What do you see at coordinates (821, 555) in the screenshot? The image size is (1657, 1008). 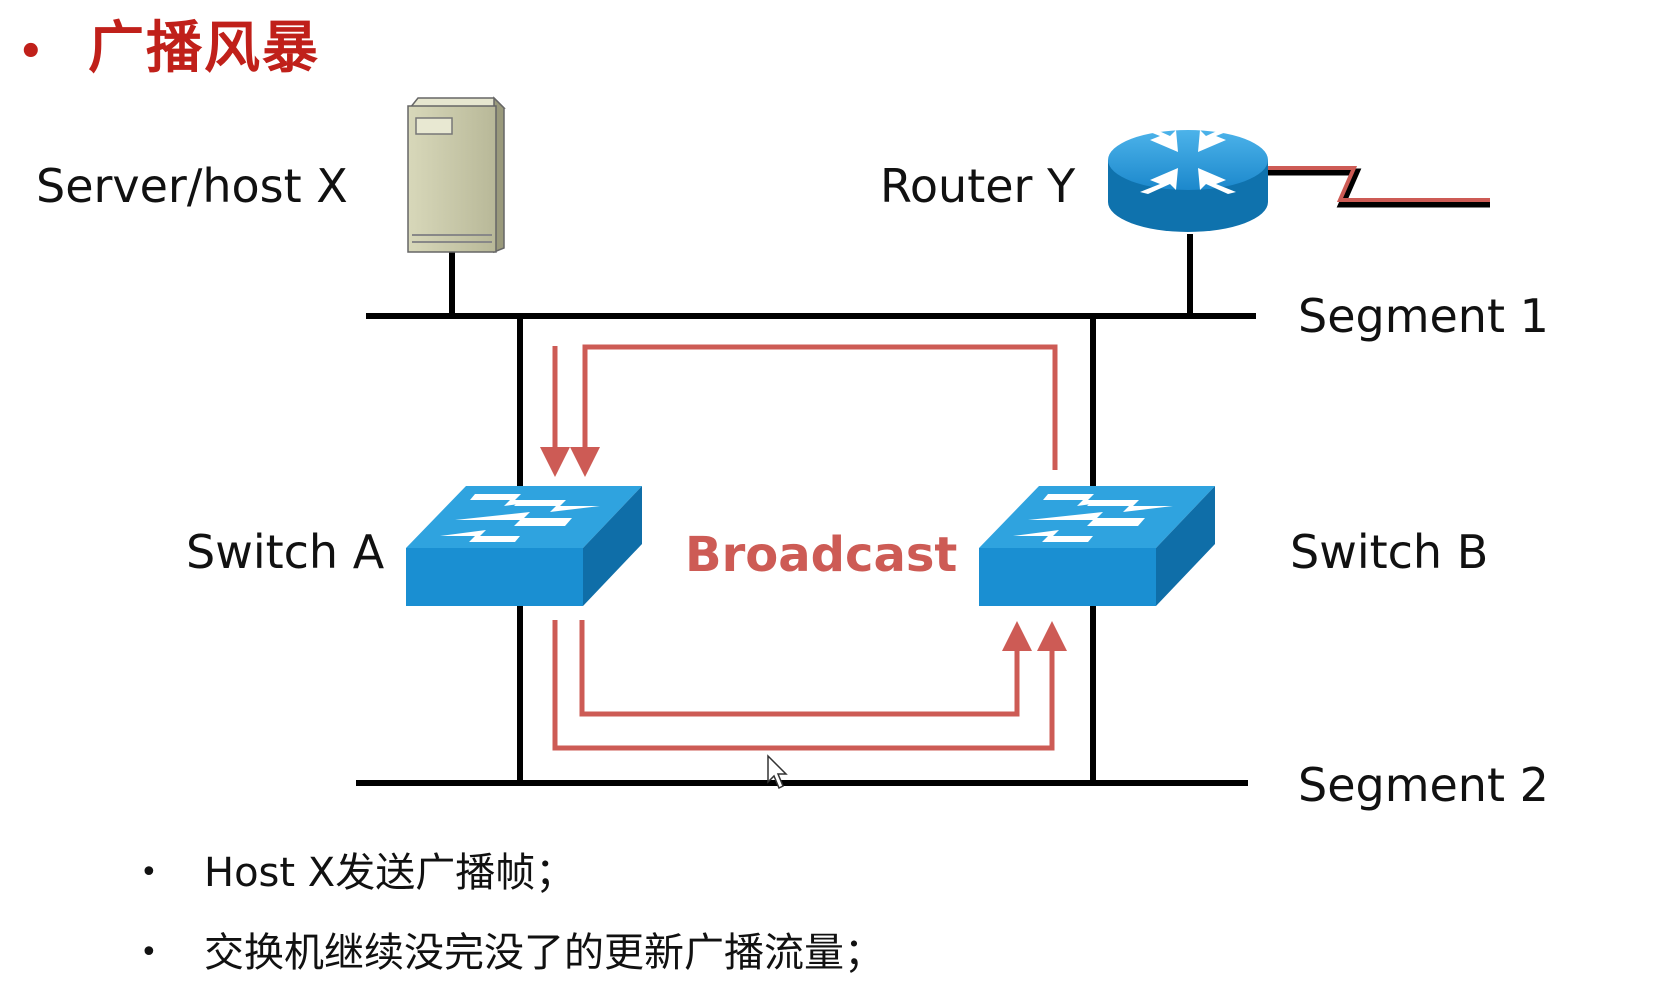 I see `broadcast-label: Broadcast` at bounding box center [821, 555].